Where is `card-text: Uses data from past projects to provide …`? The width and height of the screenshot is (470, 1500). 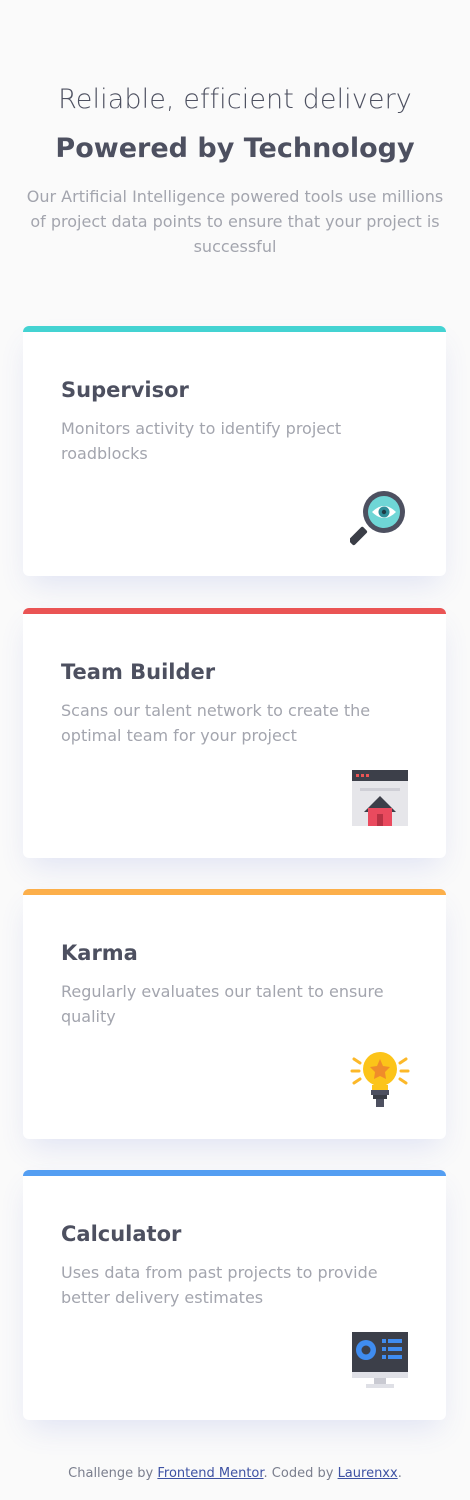
card-text: Uses data from past projects to provide … is located at coordinates (219, 1285).